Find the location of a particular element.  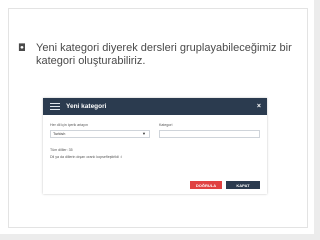

dropdown-caret-icon: ▼ is located at coordinates (144, 133).